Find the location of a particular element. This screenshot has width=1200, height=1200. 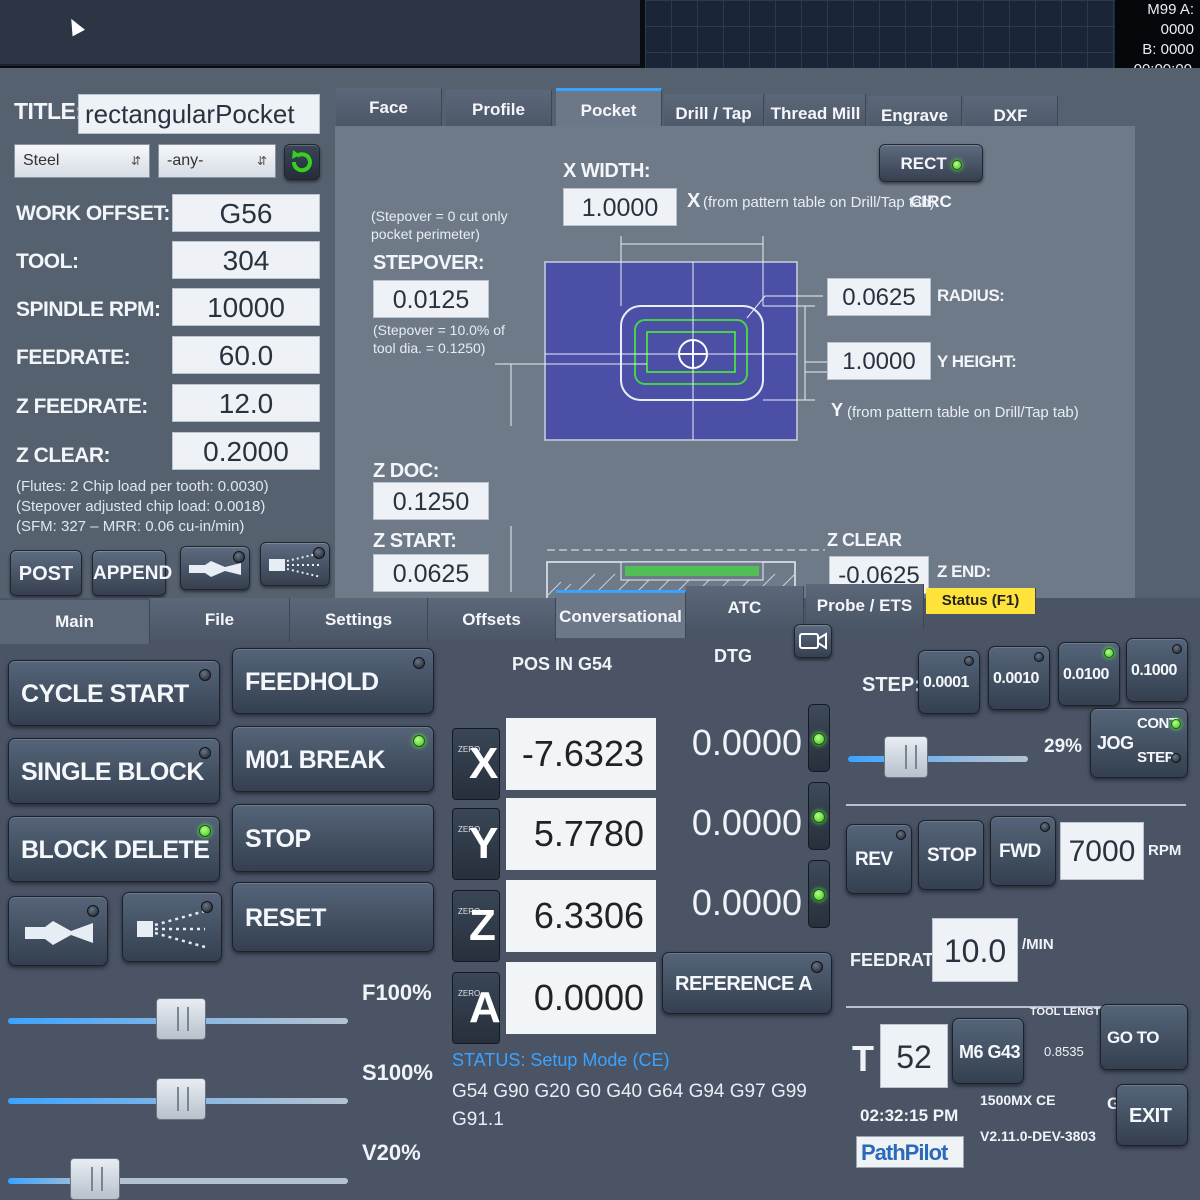

feedrate-input: 60.0 is located at coordinates (246, 355).